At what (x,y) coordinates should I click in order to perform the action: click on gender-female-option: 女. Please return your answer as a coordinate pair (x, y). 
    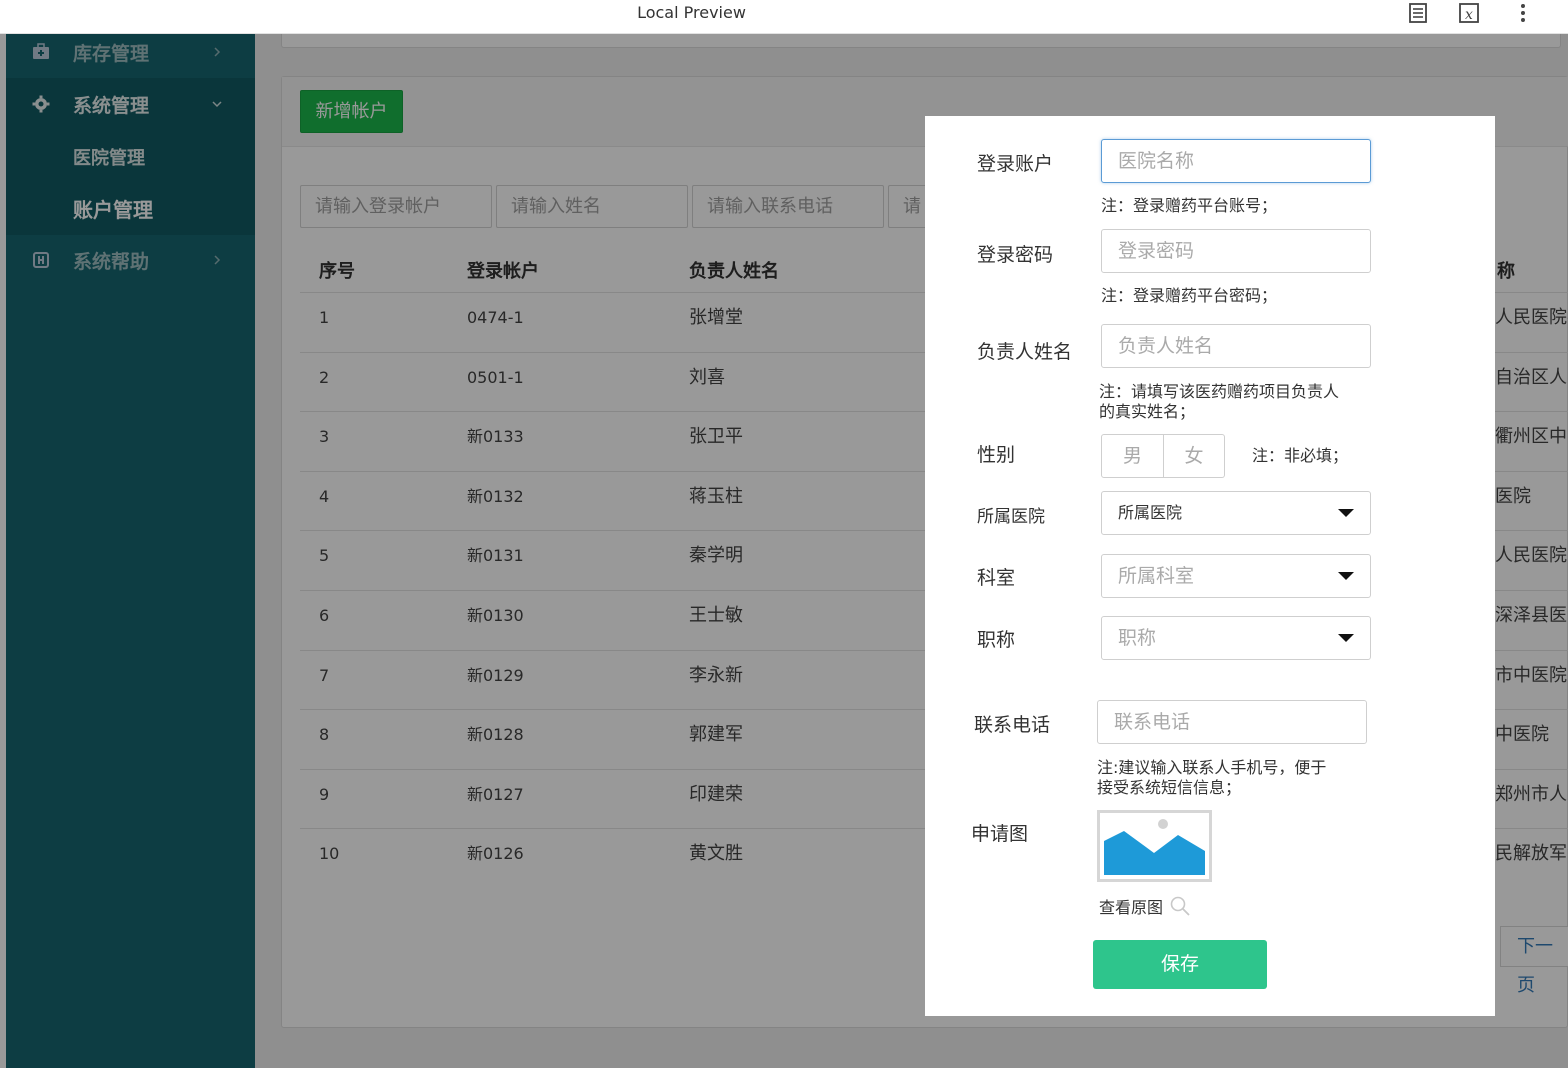
    Looking at the image, I should click on (1194, 456).